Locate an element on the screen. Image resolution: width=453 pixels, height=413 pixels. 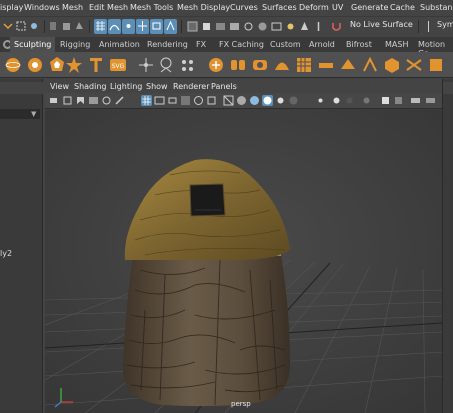
fill-hole-icon is located at coordinates (348, 65).